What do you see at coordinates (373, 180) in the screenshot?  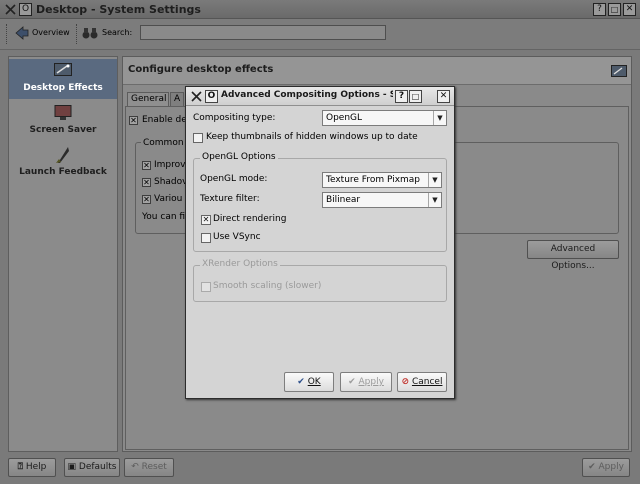 I see `opengl-mode-value: Texture From Pixmap` at bounding box center [373, 180].